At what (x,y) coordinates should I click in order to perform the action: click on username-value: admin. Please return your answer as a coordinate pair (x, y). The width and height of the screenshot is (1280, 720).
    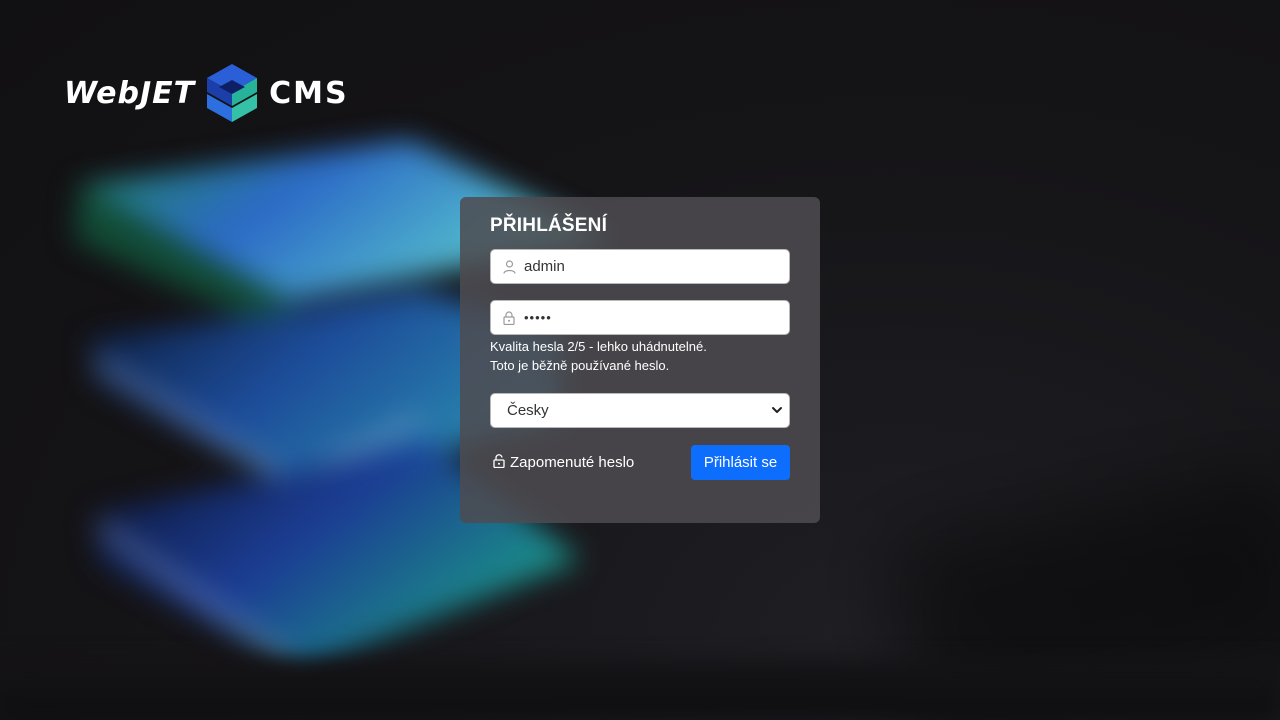
    Looking at the image, I should click on (544, 266).